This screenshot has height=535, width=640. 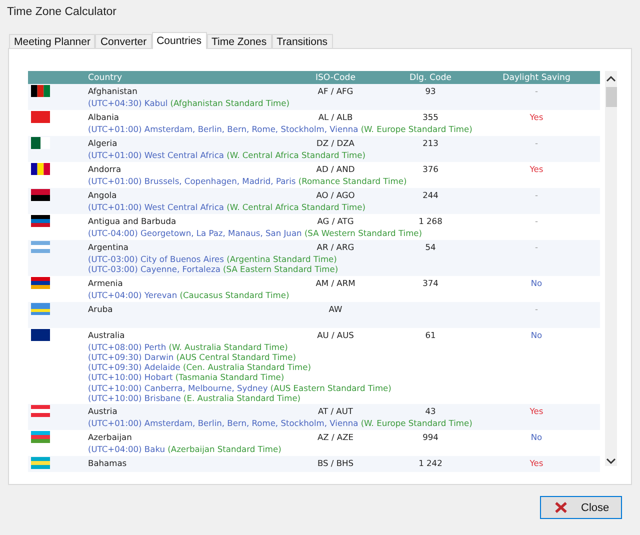 I want to click on window-title: Time Zone Calculator, so click(x=62, y=13).